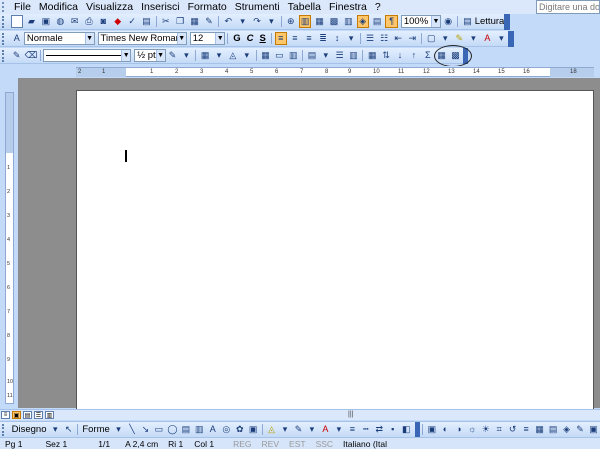 This screenshot has width=600, height=449. Describe the element at coordinates (311, 429) in the screenshot. I see `line-color-dropdown-icon: ▾` at that location.